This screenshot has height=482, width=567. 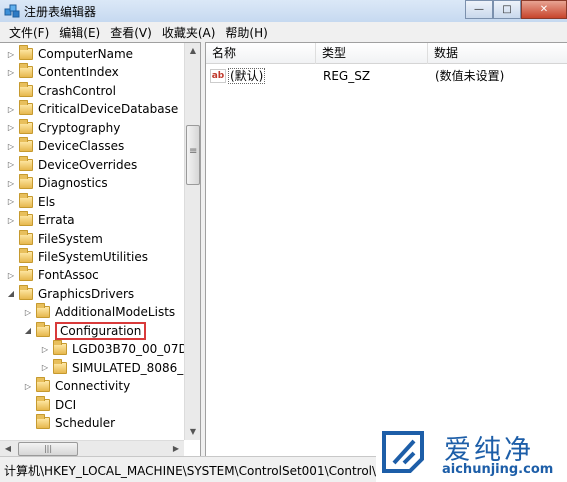 I want to click on list-header: 名称 类型 数据, so click(x=386, y=53).